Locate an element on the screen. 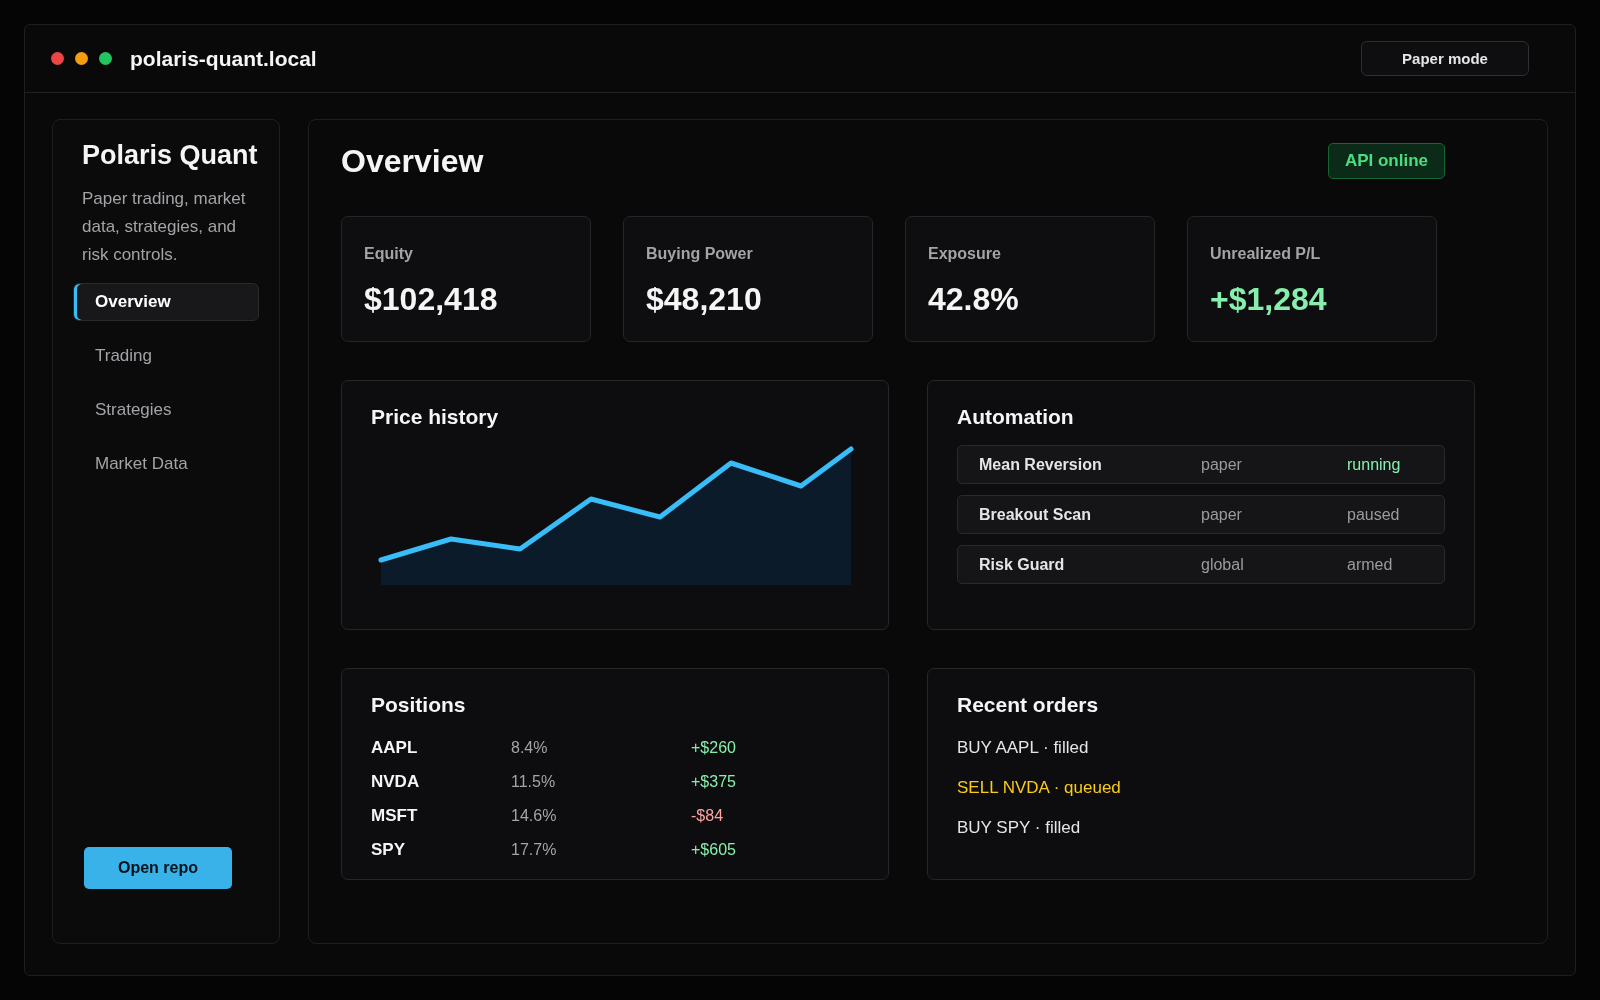 Image resolution: width=1600 pixels, height=1000 pixels. position-symbol: AAPL is located at coordinates (395, 748).